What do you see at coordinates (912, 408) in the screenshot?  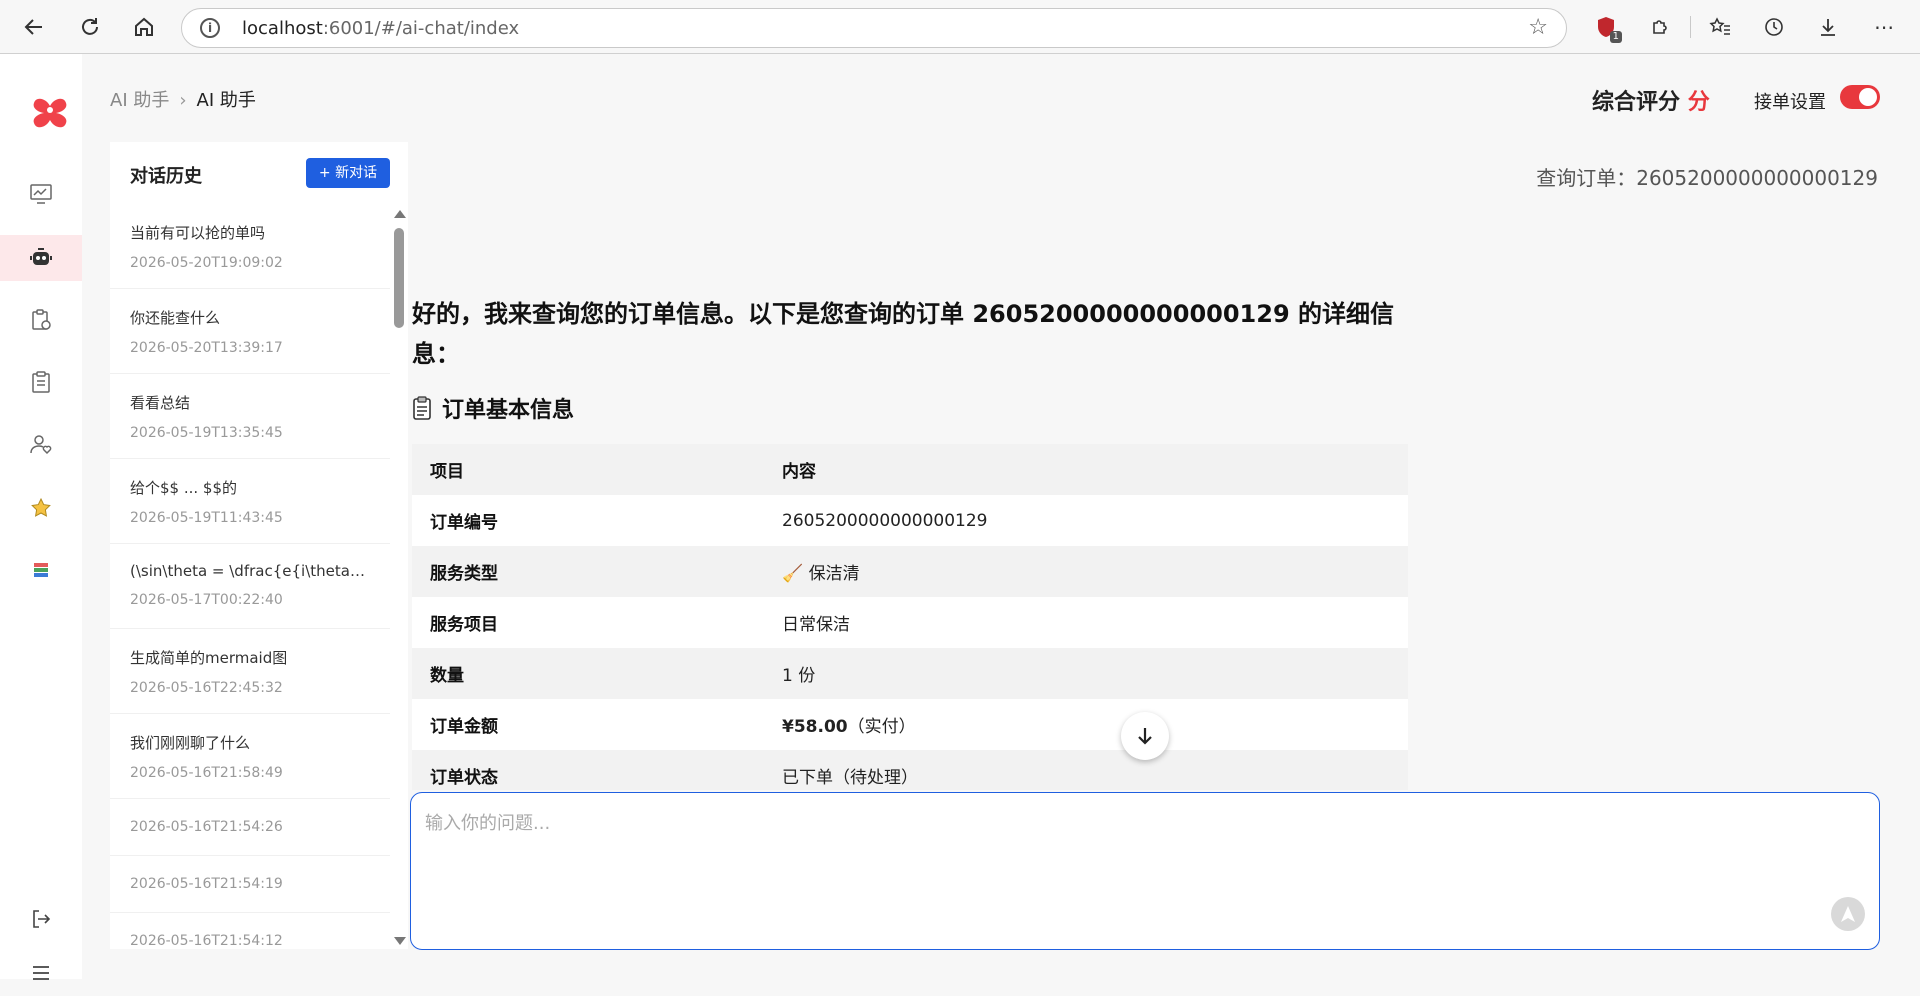 I see `section-title: 订单基本信息` at bounding box center [912, 408].